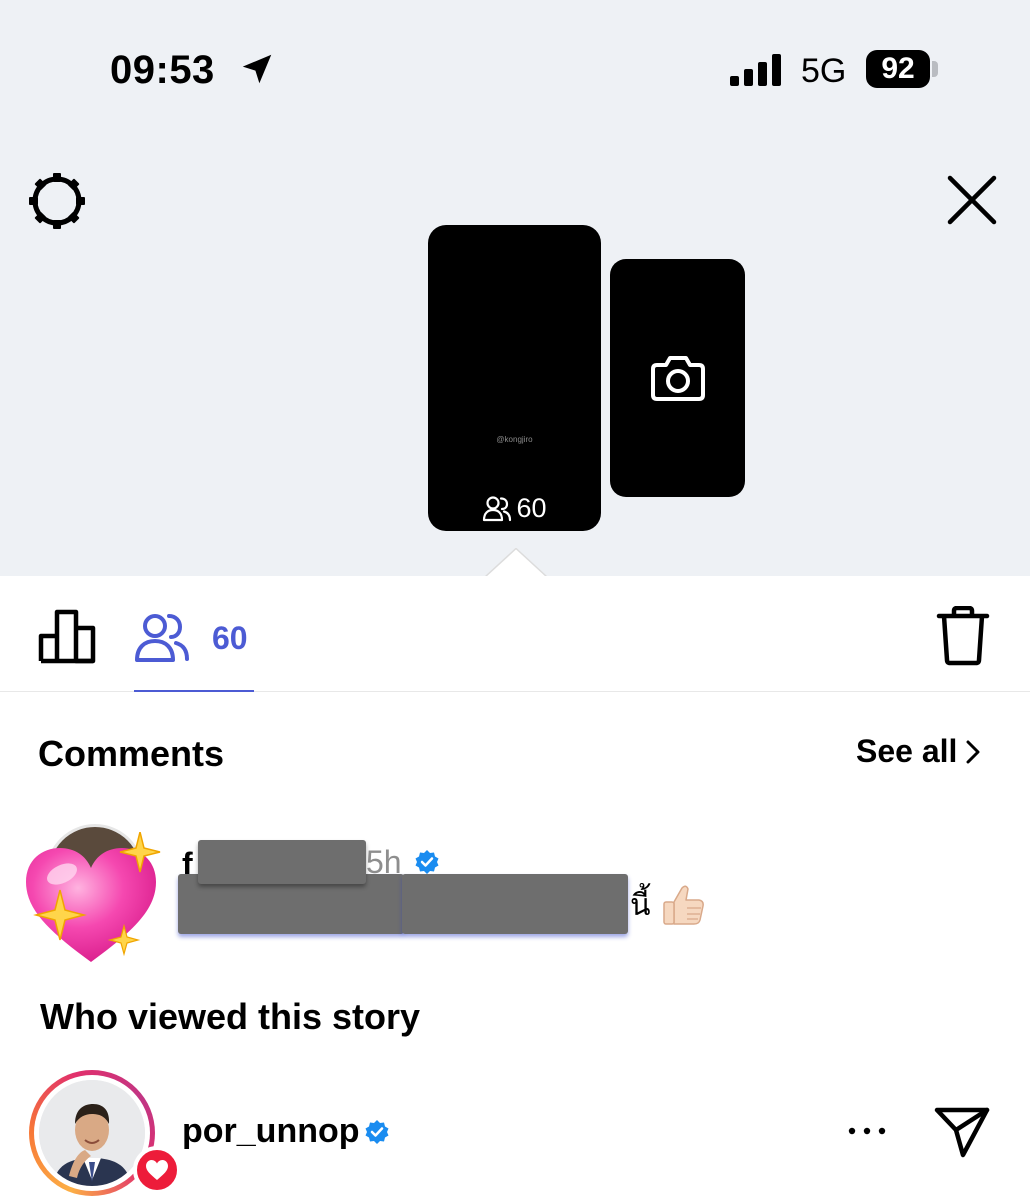 This screenshot has height=1200, width=1030. I want to click on person-photo, so click(92, 1133).